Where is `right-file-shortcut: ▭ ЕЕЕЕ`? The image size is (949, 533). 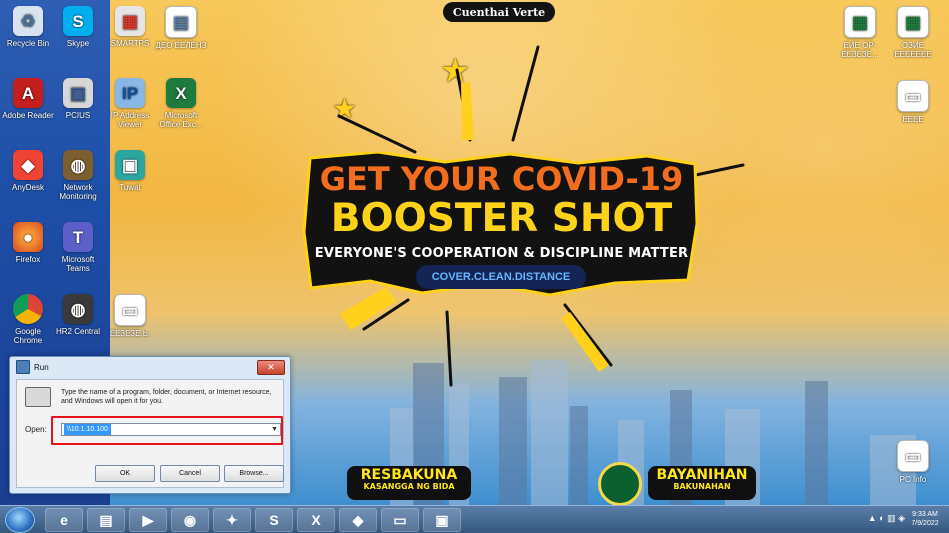
right-file-shortcut: ▭ ЕЕЕЕ is located at coordinates (913, 102).